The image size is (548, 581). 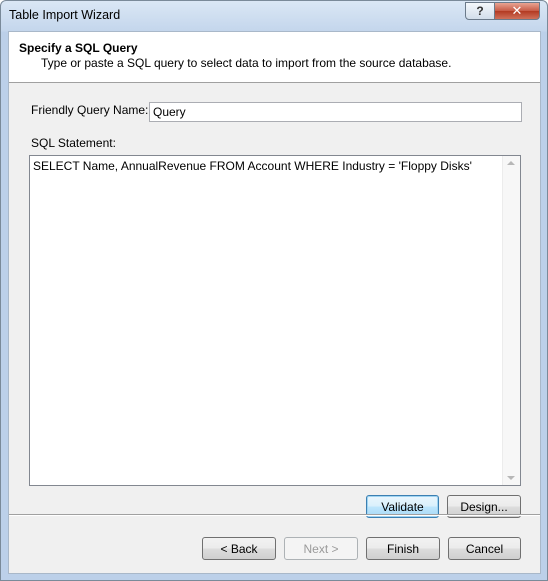 I want to click on help-icon: ?, so click(x=480, y=11).